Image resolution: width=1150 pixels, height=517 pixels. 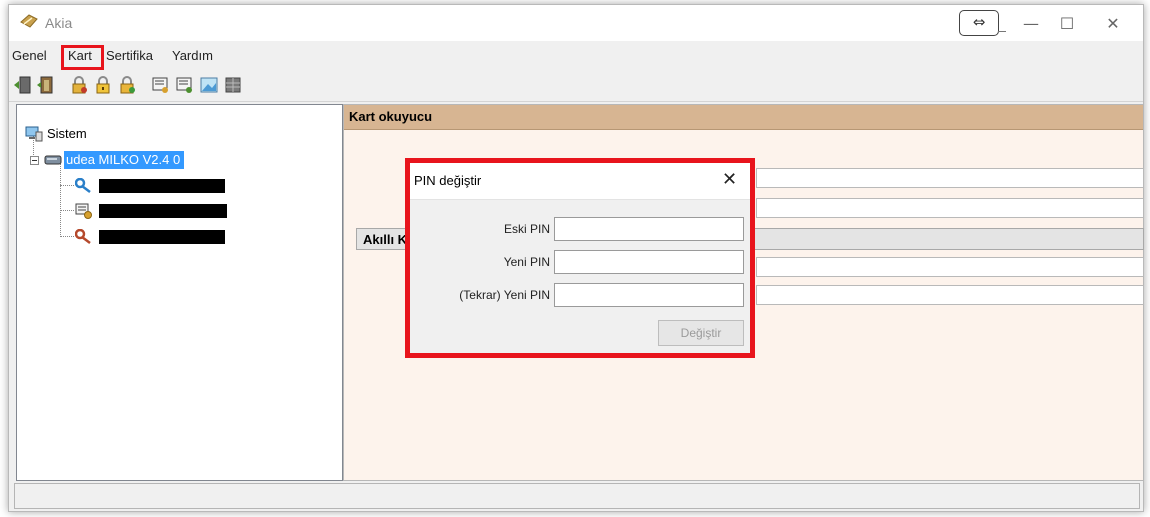 I want to click on tree-label-sistem: Sistem, so click(x=67, y=133).